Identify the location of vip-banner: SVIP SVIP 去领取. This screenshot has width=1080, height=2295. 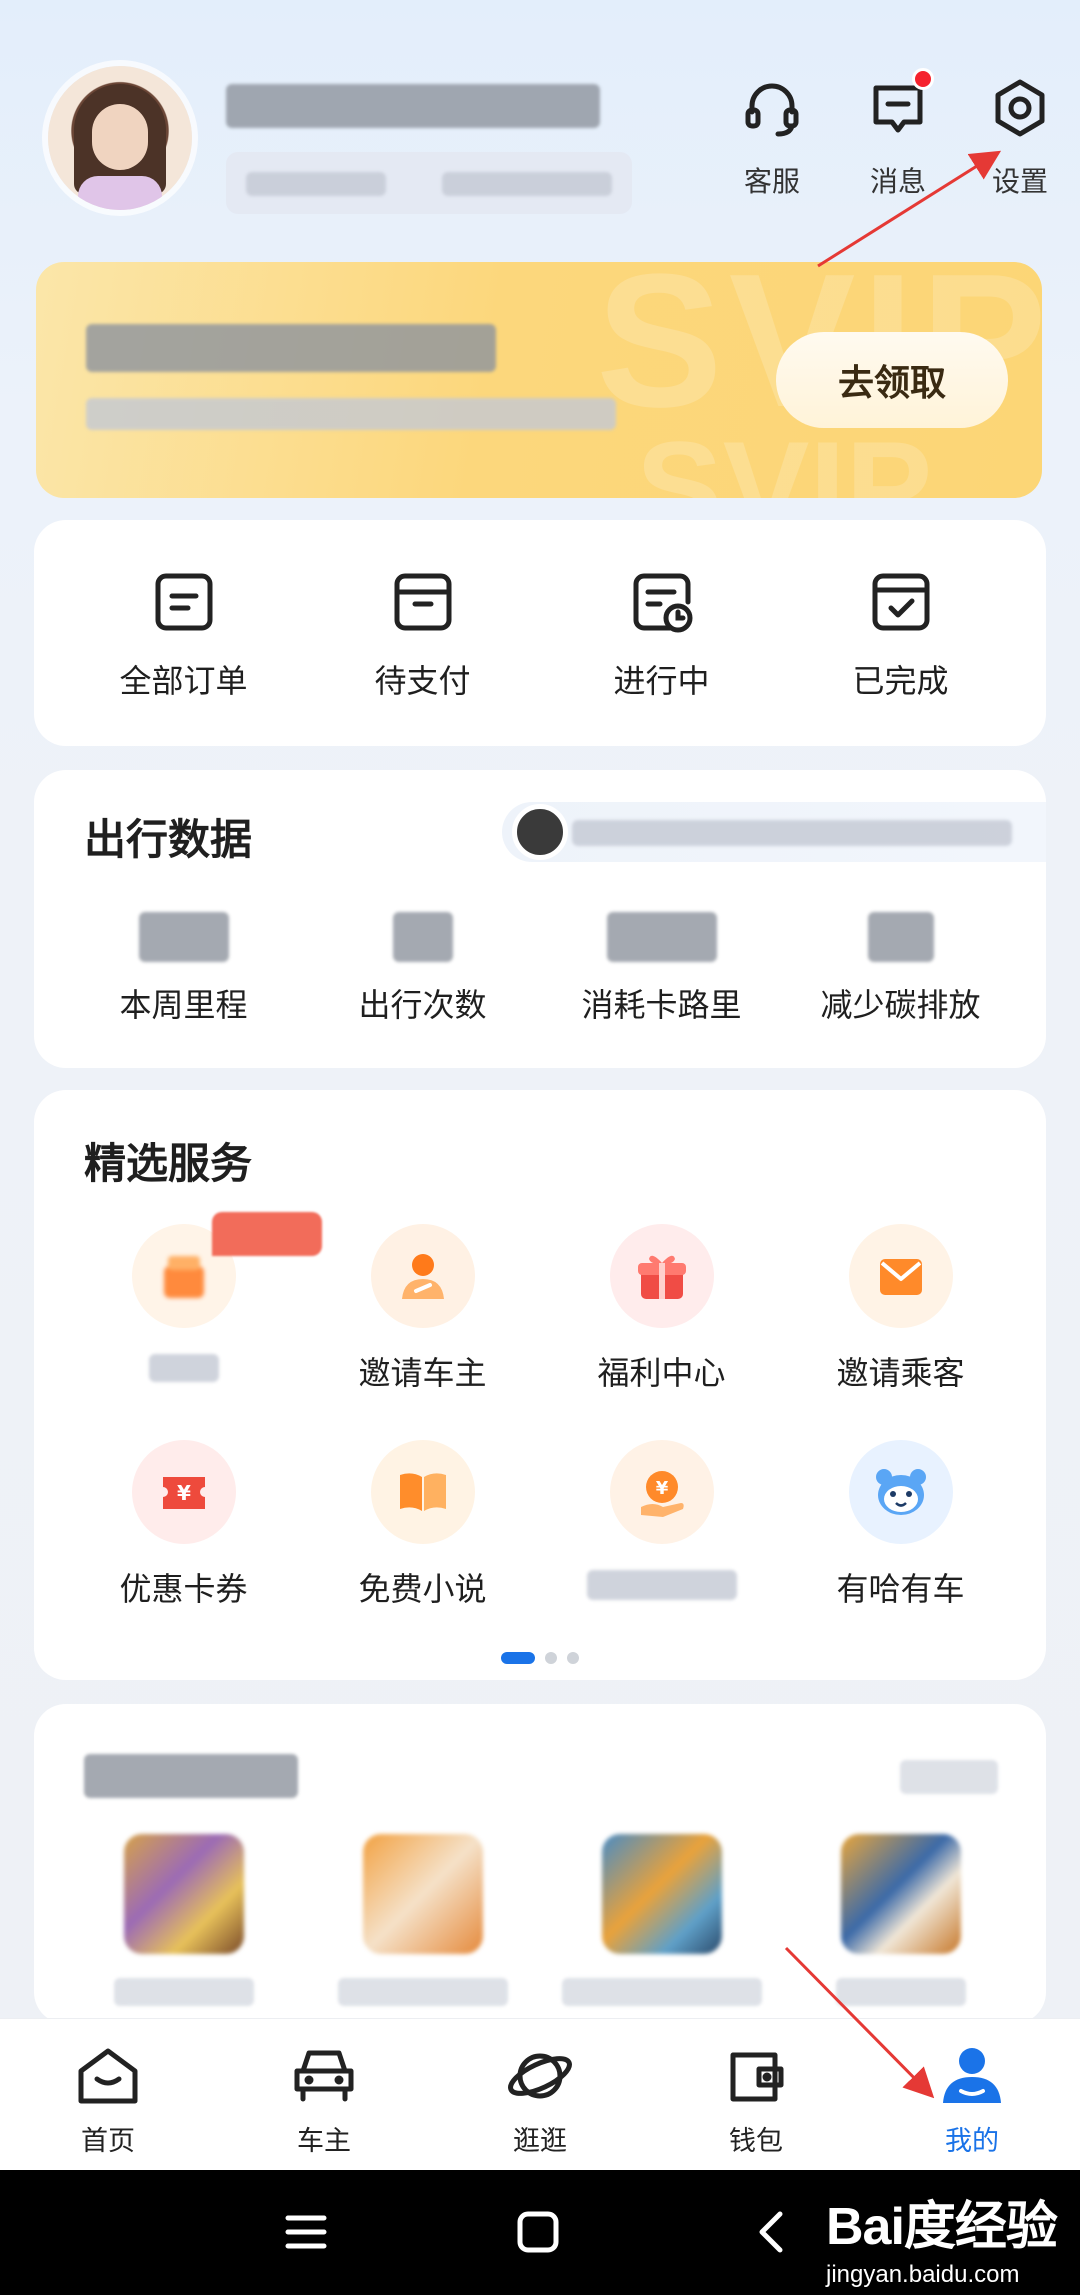
(539, 380).